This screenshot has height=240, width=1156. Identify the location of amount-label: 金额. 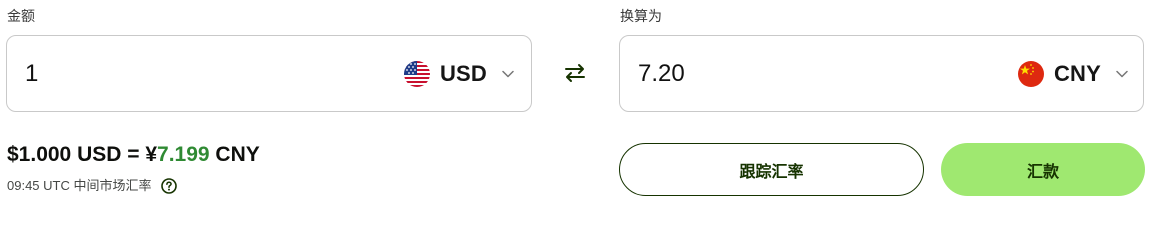
(21, 16).